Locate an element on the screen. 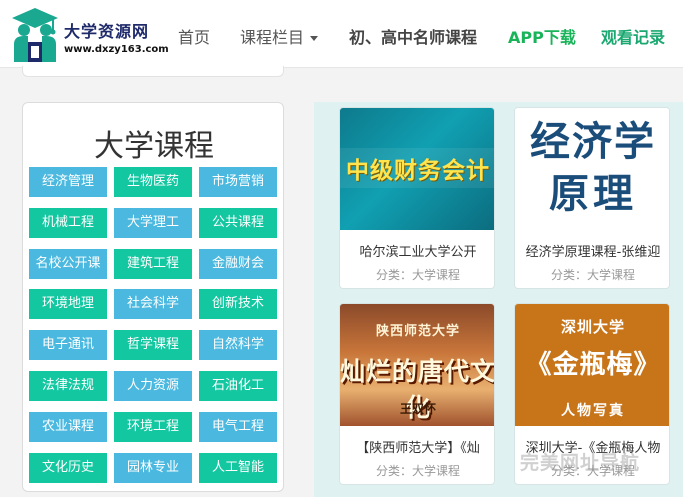 The width and height of the screenshot is (683, 497). category-button: 生物医药 is located at coordinates (153, 182).